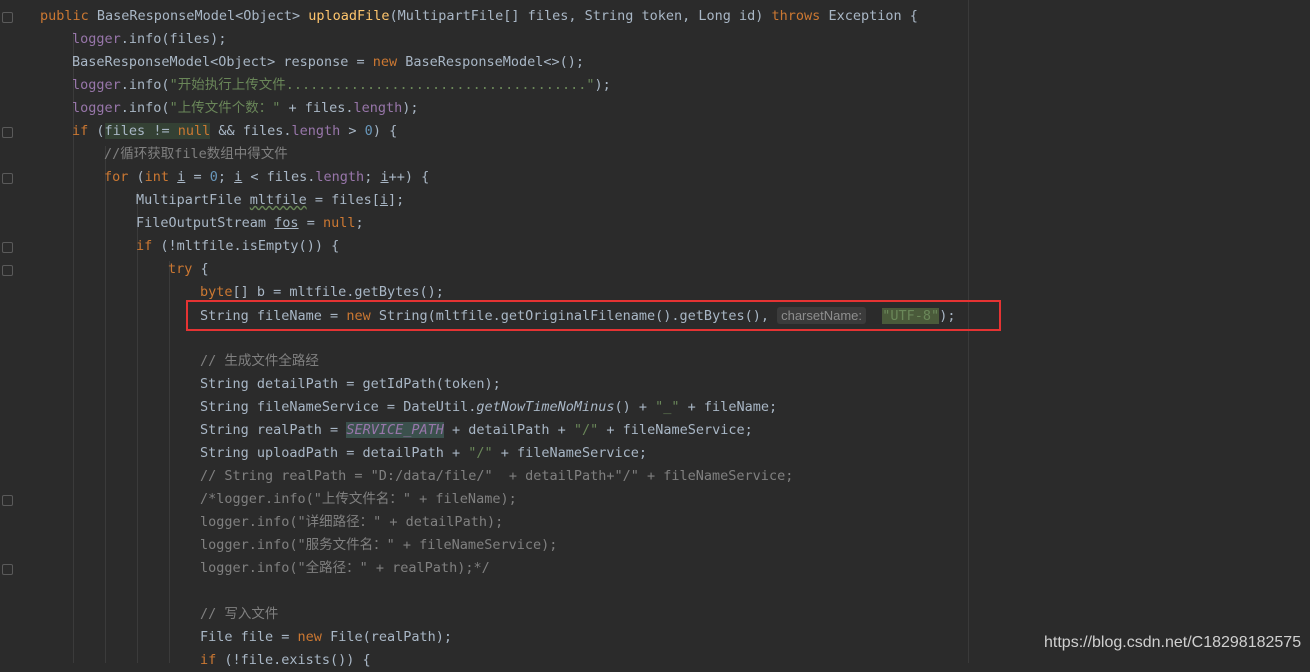  I want to click on code-line-11: if (!mltfile.isEmpty()) {, so click(237, 246).